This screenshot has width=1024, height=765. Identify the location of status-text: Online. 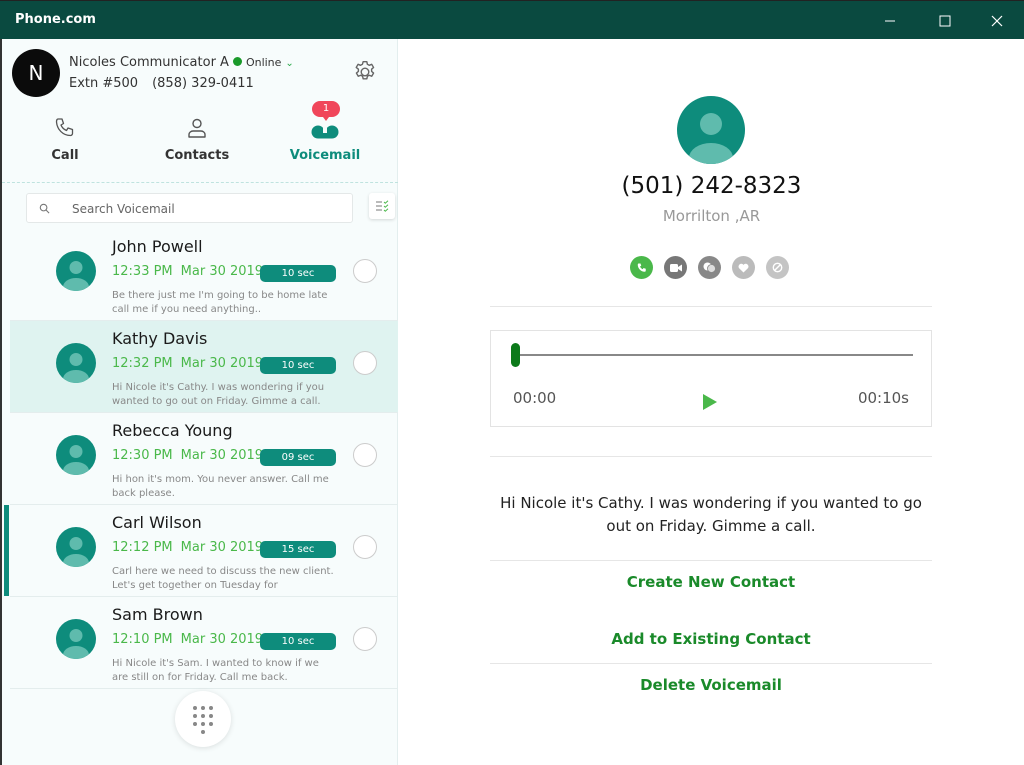
(263, 62).